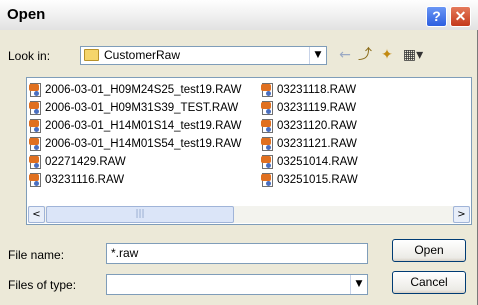  Describe the element at coordinates (135, 162) in the screenshot. I see `file-item: 02271429.RAW` at that location.